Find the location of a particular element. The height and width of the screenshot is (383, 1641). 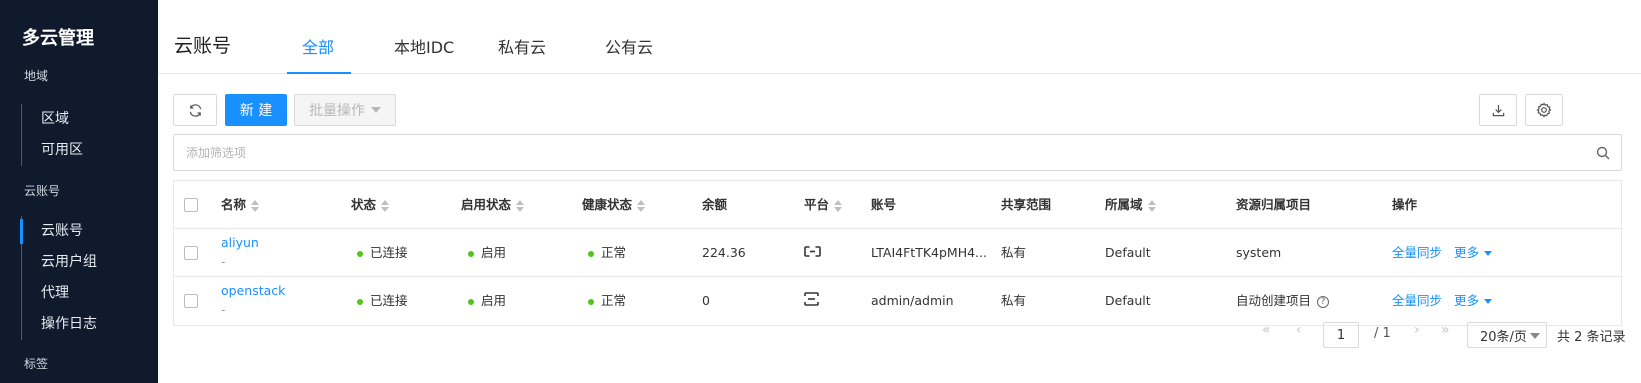

balance-cell: 224.36 is located at coordinates (724, 252).